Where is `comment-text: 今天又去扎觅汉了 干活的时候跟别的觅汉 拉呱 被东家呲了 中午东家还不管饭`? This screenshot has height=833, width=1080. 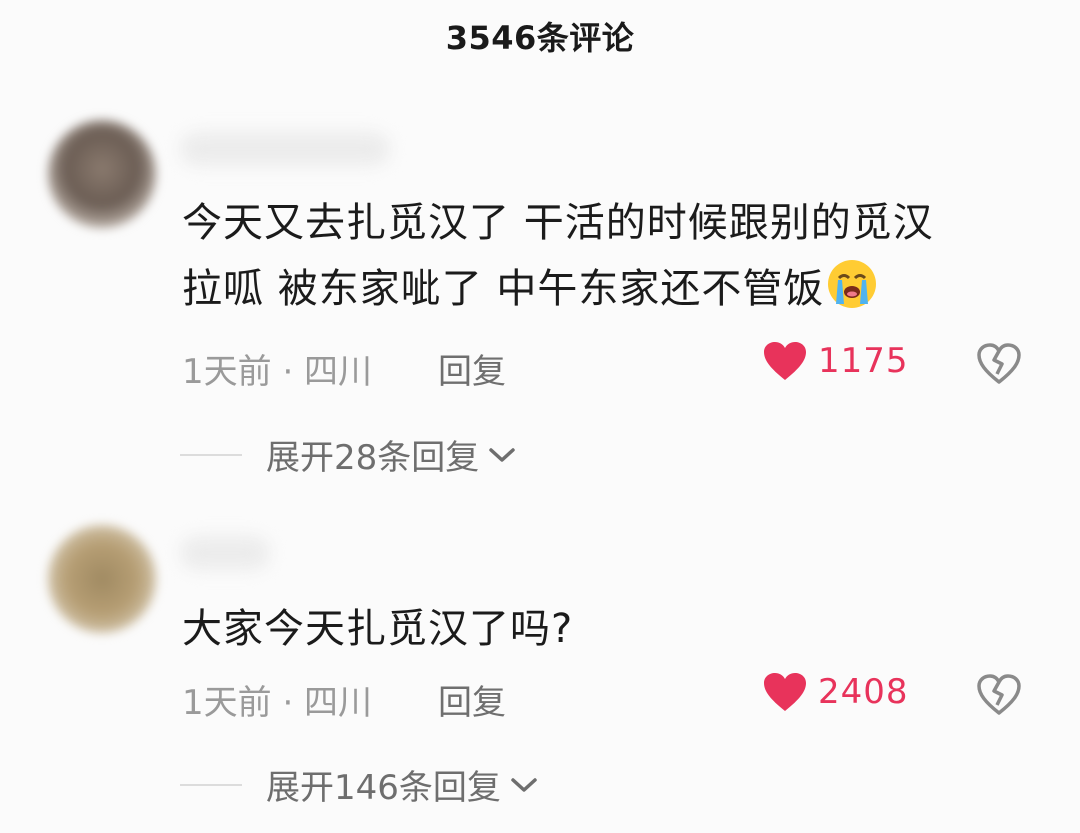 comment-text: 今天又去扎觅汉了 干活的时候跟别的觅汉 拉呱 被东家呲了 中午东家还不管饭 is located at coordinates (602, 256).